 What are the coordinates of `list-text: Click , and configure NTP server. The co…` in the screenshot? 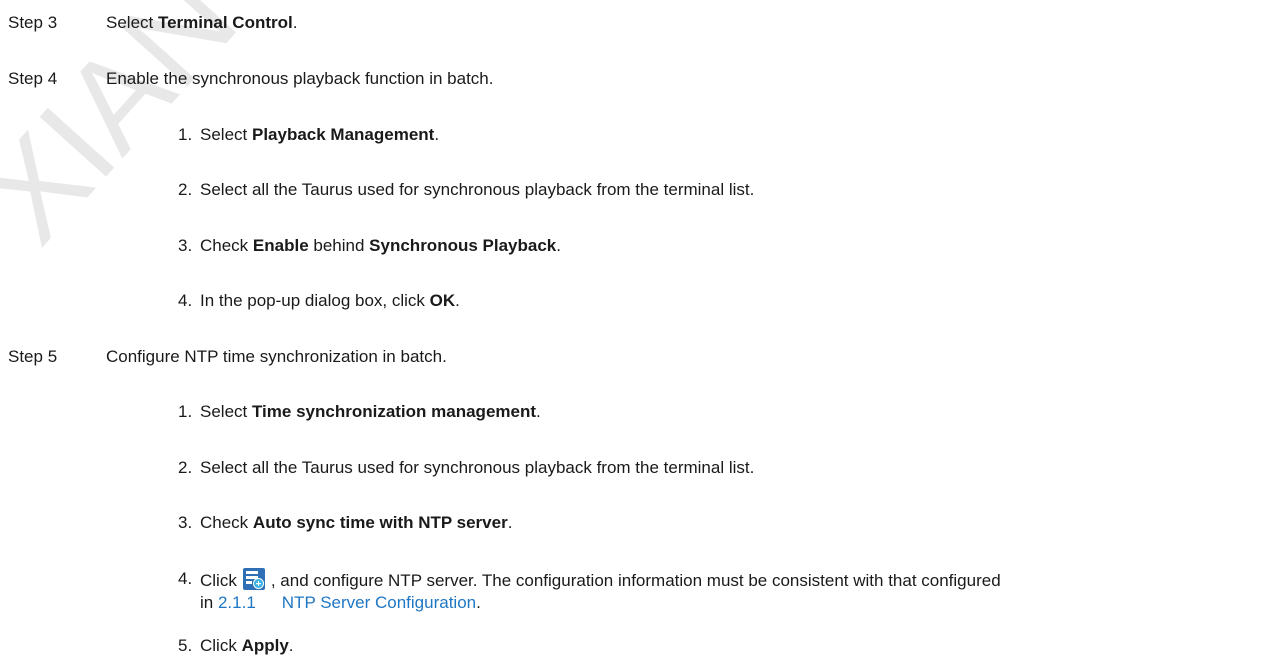 It's located at (600, 580).